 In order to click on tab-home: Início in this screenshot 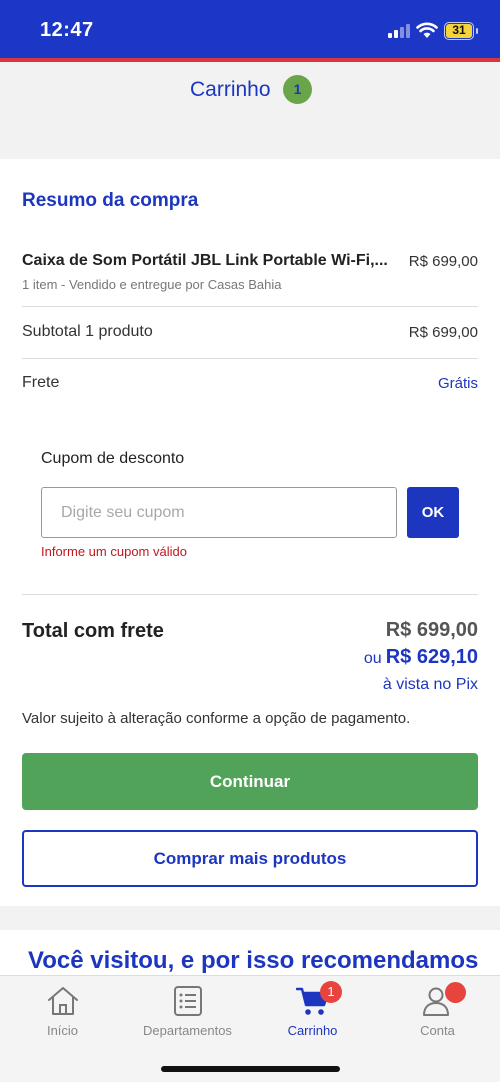, I will do `click(62, 1011)`.